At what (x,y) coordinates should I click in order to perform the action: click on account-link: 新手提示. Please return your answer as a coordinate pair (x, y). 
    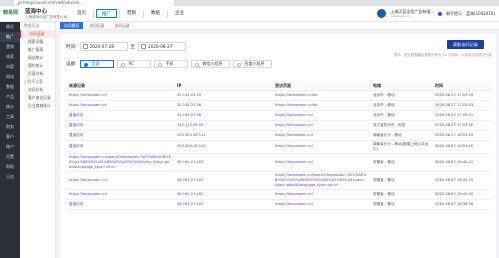
    Looking at the image, I should click on (454, 13).